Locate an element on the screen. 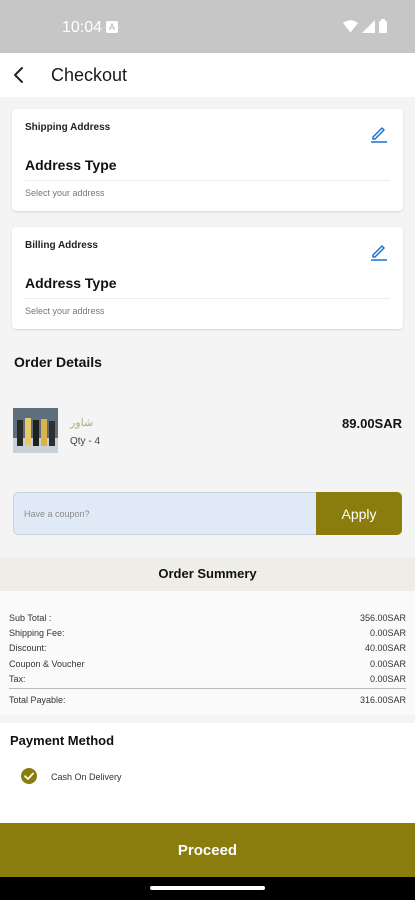 The image size is (415, 900). payment-option-label: Cash On Delivery is located at coordinates (86, 777).